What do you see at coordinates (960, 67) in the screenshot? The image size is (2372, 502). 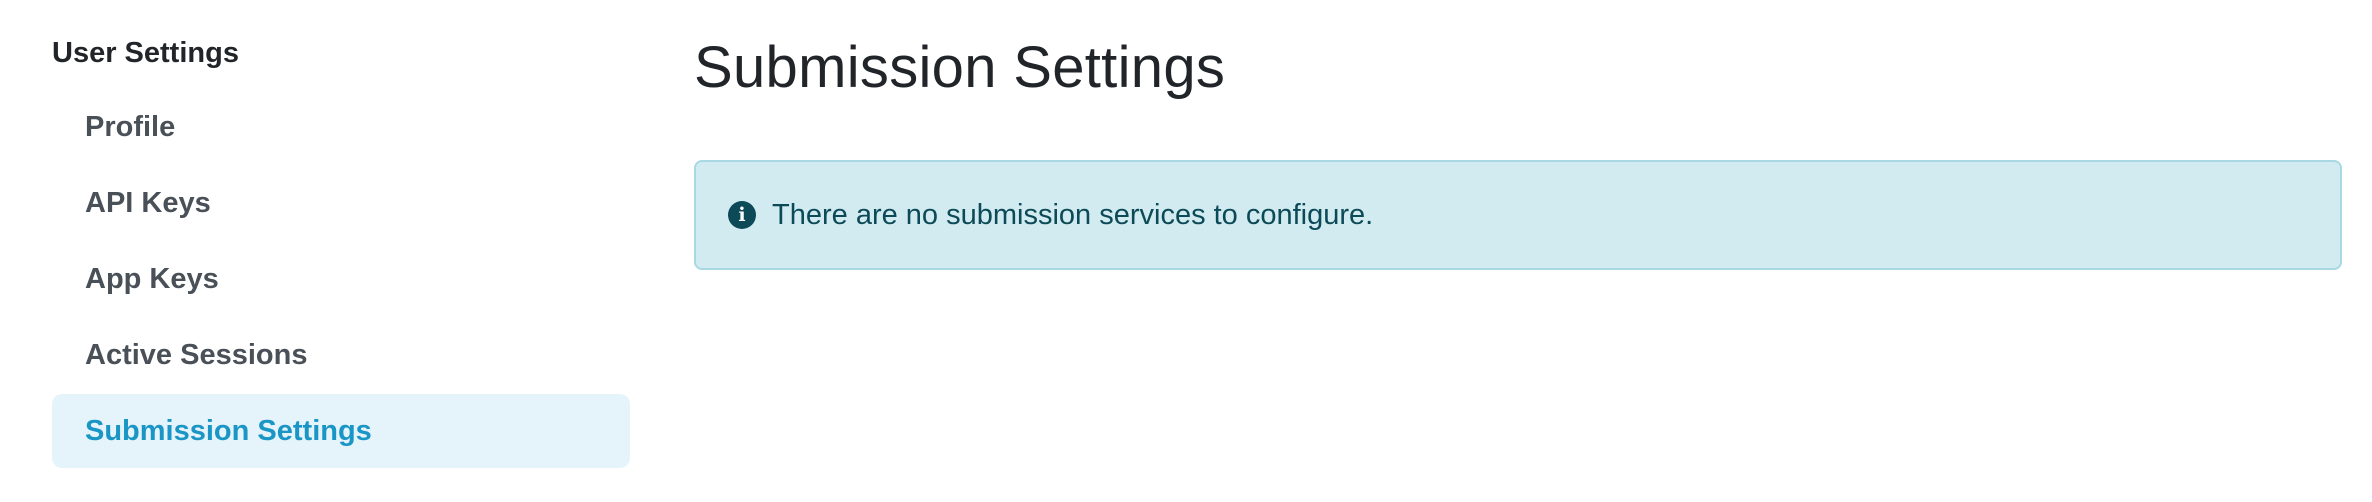 I see `page-title: Submission Settings` at bounding box center [960, 67].